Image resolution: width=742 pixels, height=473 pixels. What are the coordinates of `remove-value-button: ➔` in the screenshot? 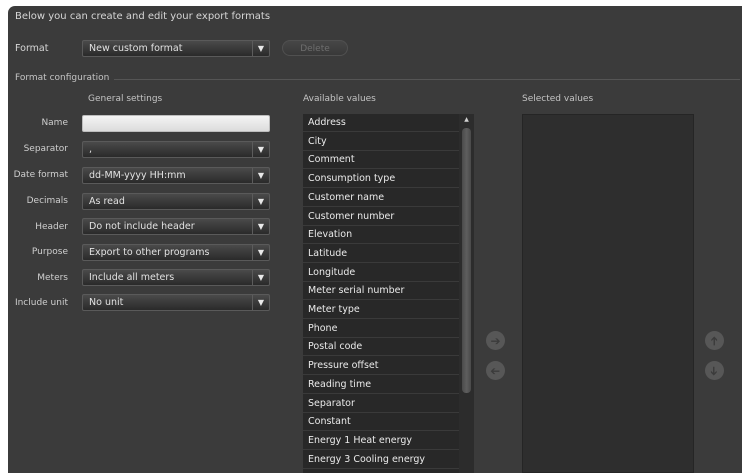 It's located at (495, 370).